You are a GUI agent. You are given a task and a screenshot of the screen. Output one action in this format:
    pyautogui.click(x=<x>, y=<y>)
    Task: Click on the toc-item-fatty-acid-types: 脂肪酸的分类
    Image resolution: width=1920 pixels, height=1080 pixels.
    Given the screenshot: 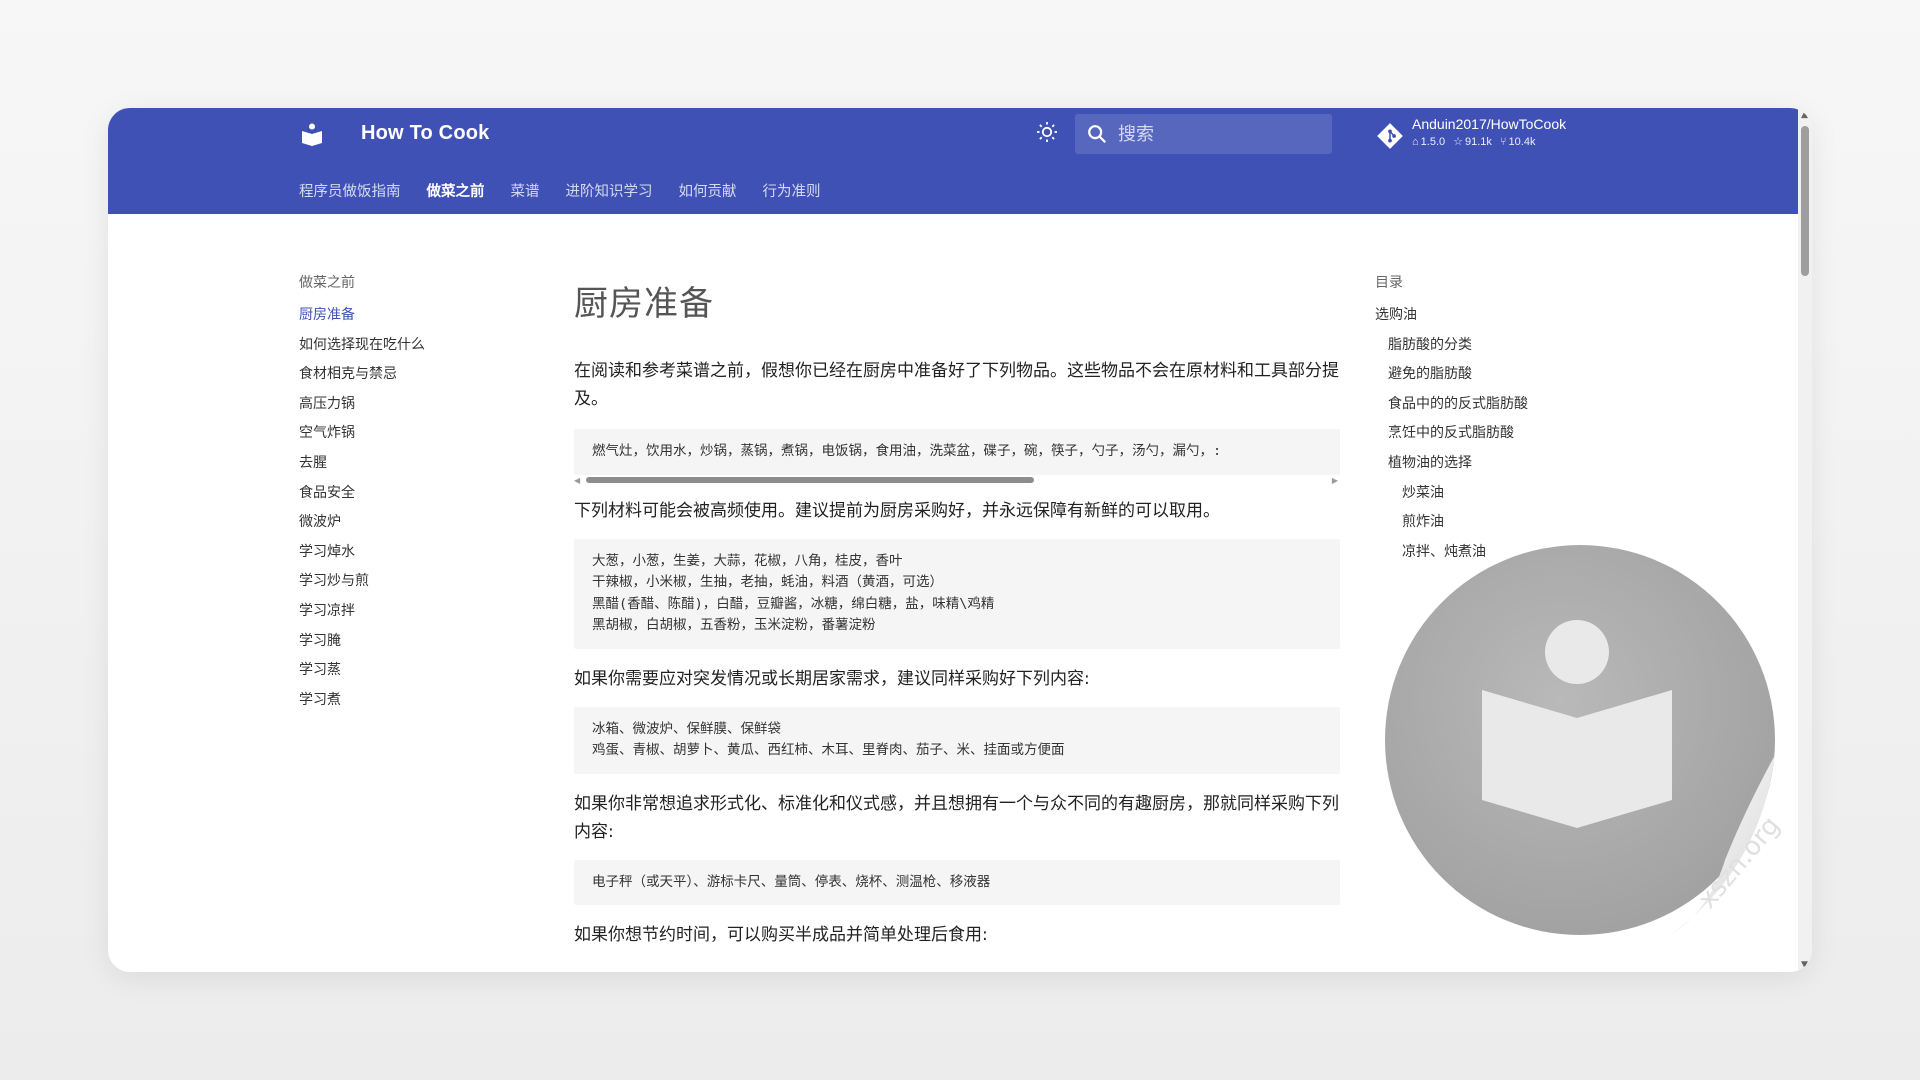 What is the action you would take?
    pyautogui.click(x=1485, y=346)
    